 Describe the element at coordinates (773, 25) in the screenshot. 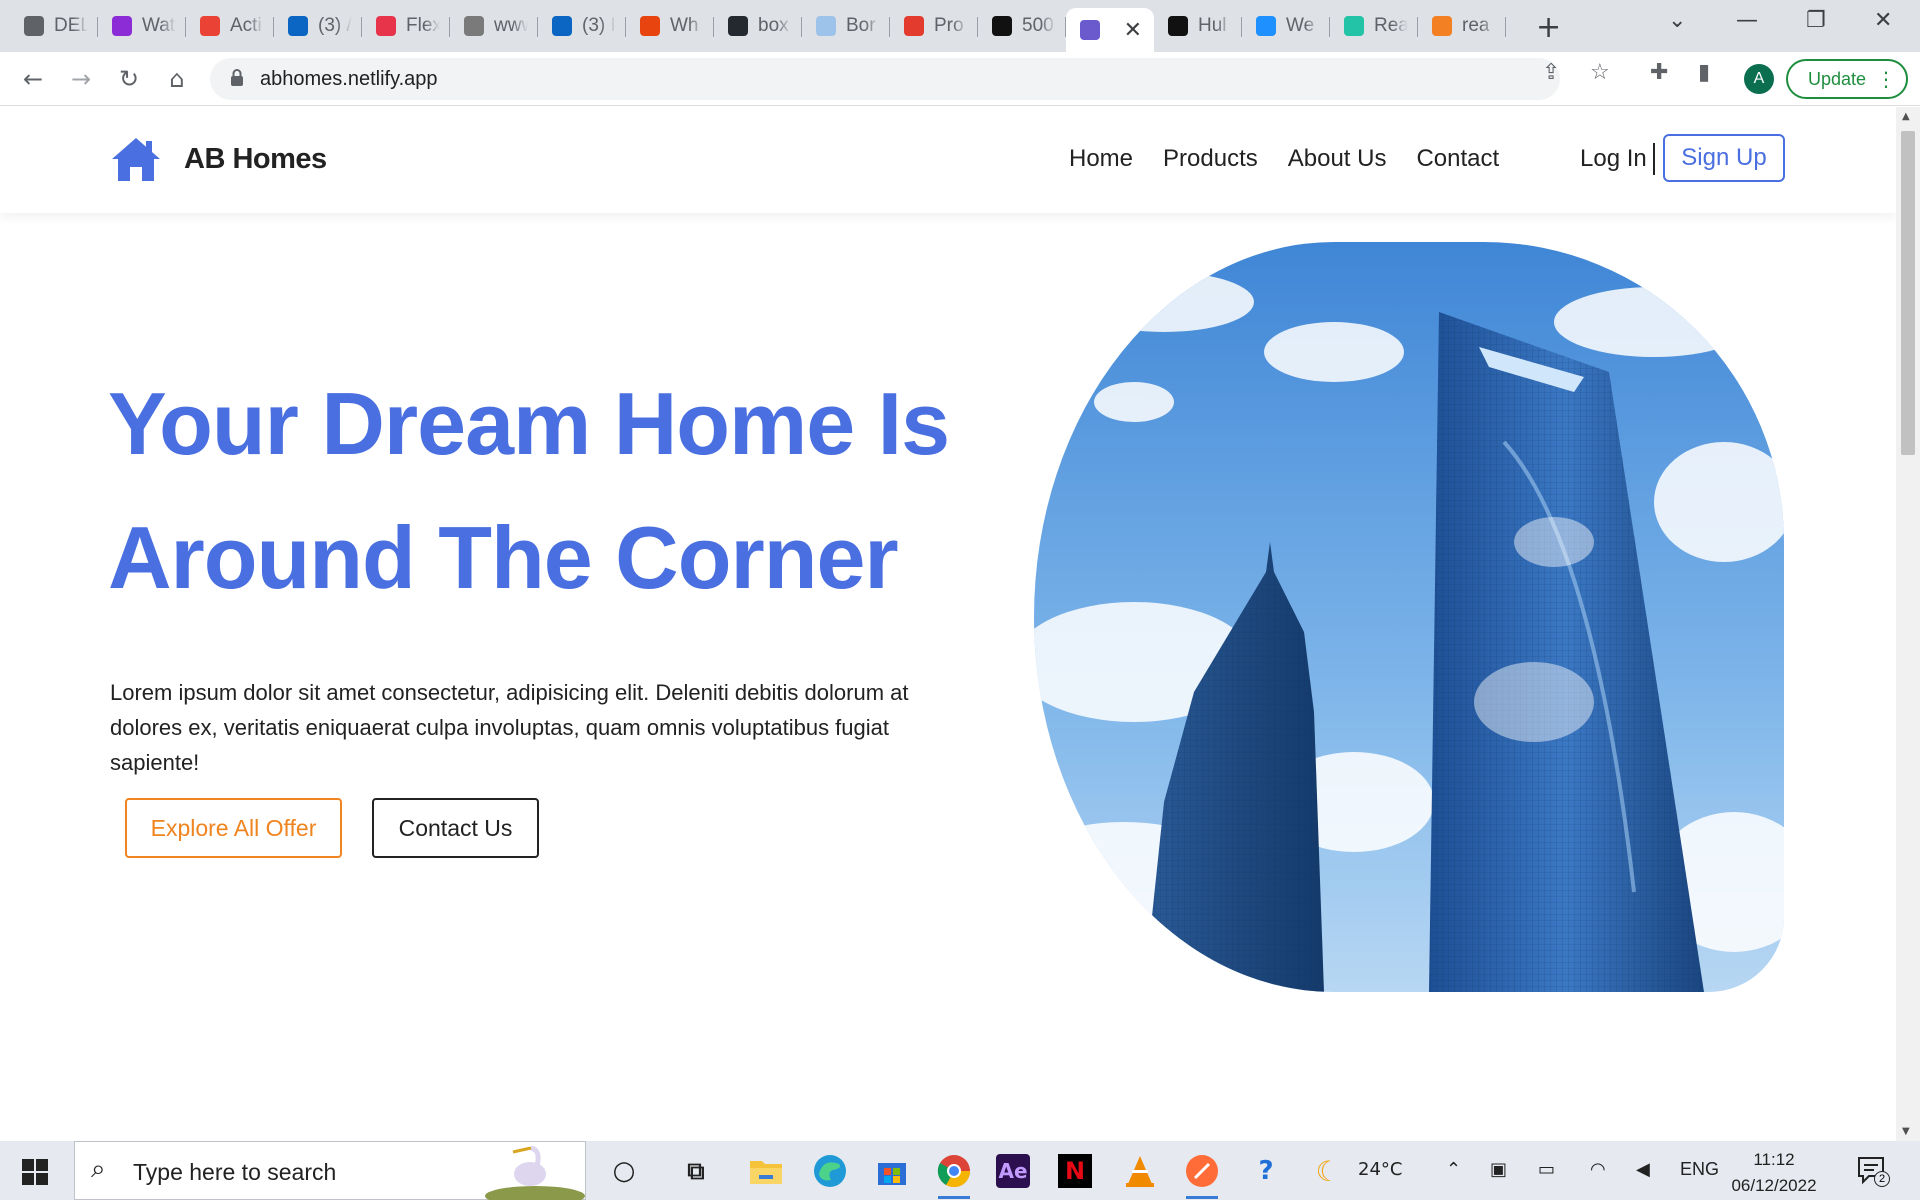

I see `tab-title: box` at that location.